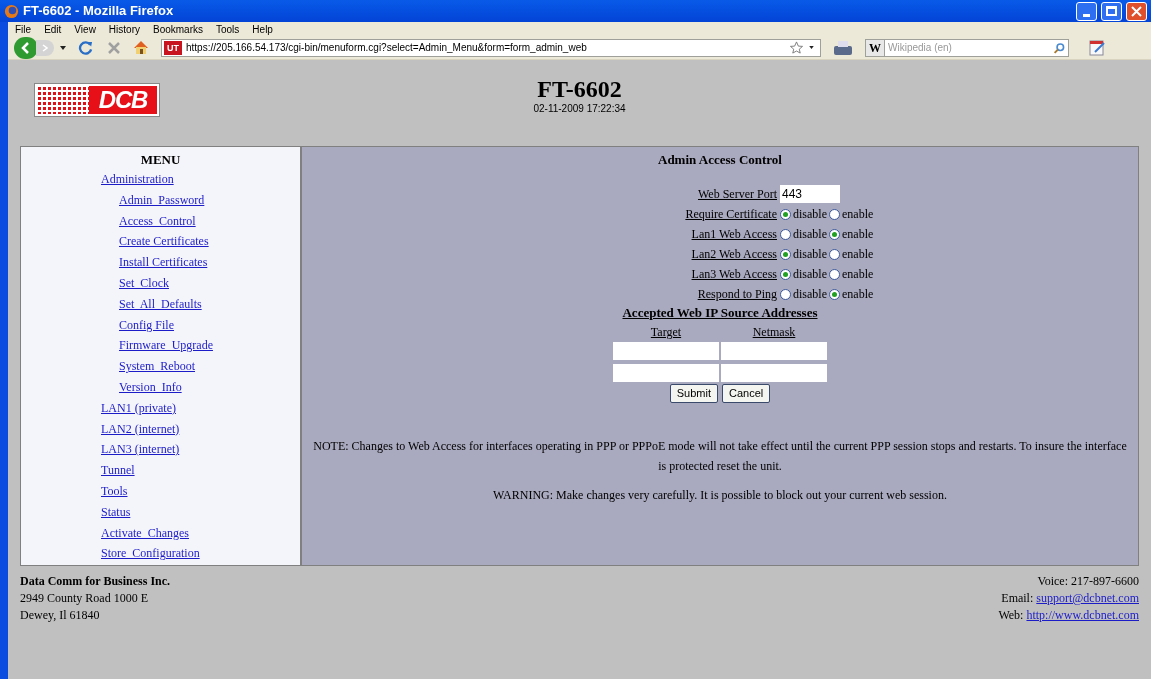 This screenshot has height=679, width=1151. What do you see at coordinates (140, 450) in the screenshot?
I see `menu-link: LAN3 (internet)` at bounding box center [140, 450].